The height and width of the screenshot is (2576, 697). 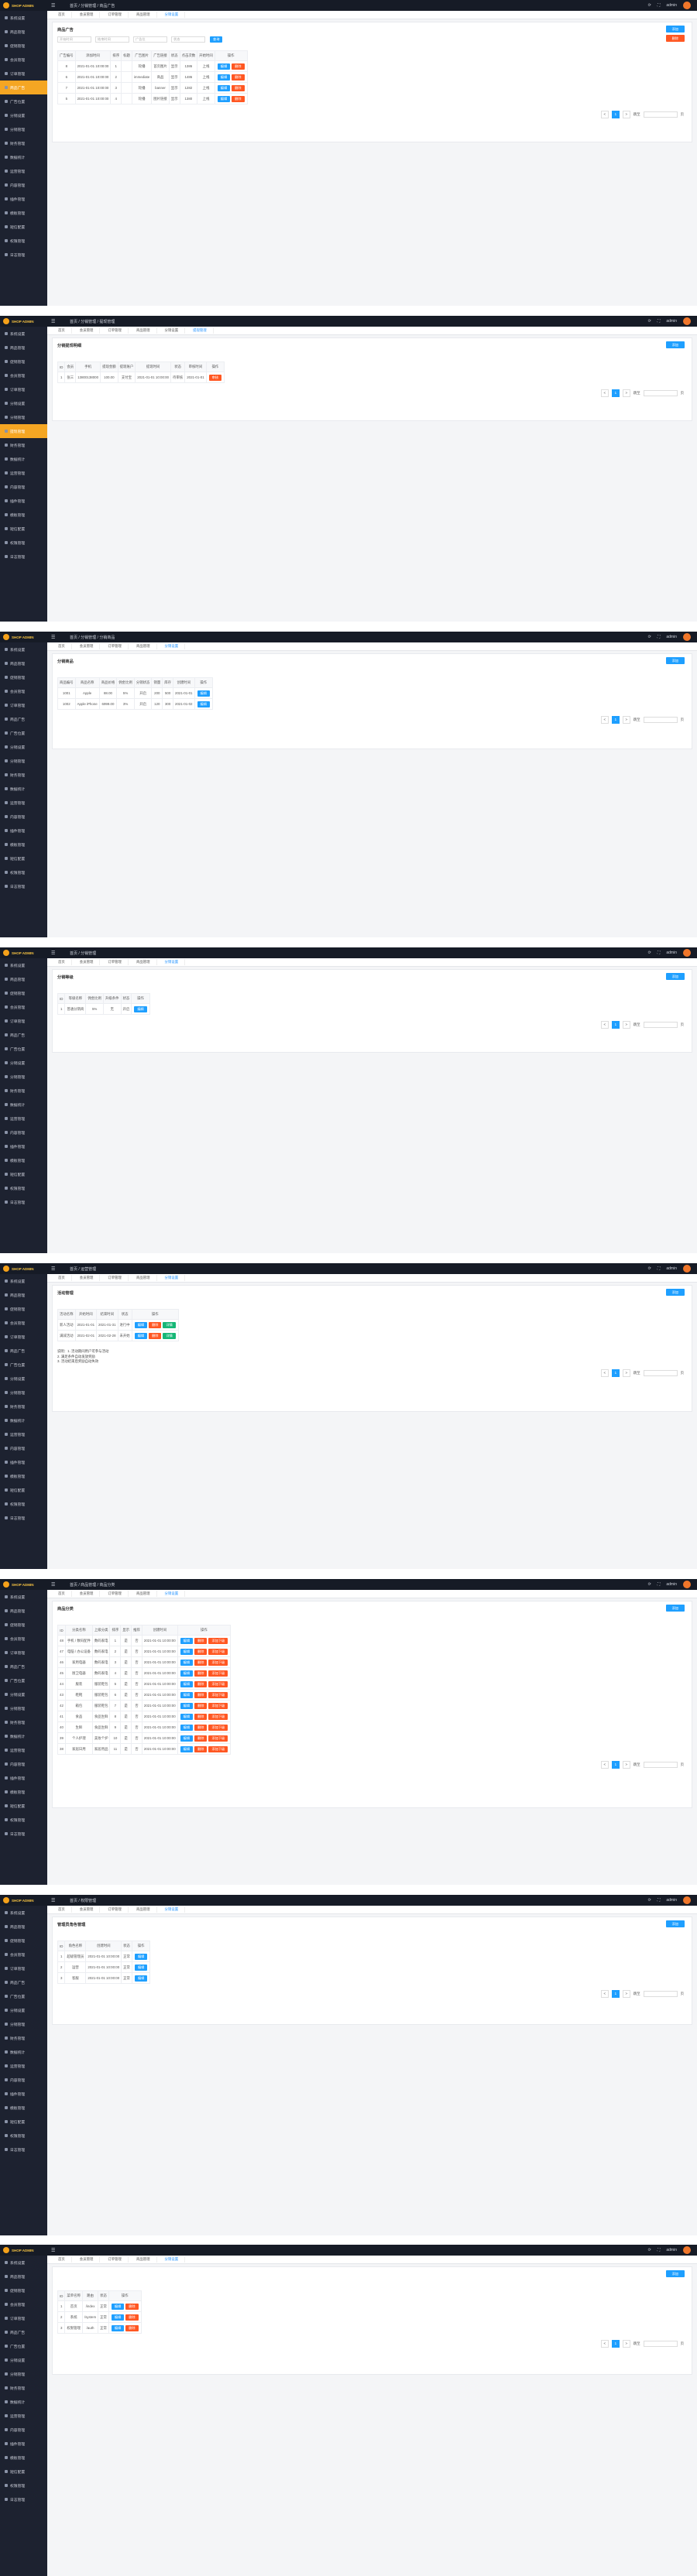 What do you see at coordinates (23, 2430) in the screenshot?
I see `sidebar-item: 内容管理` at bounding box center [23, 2430].